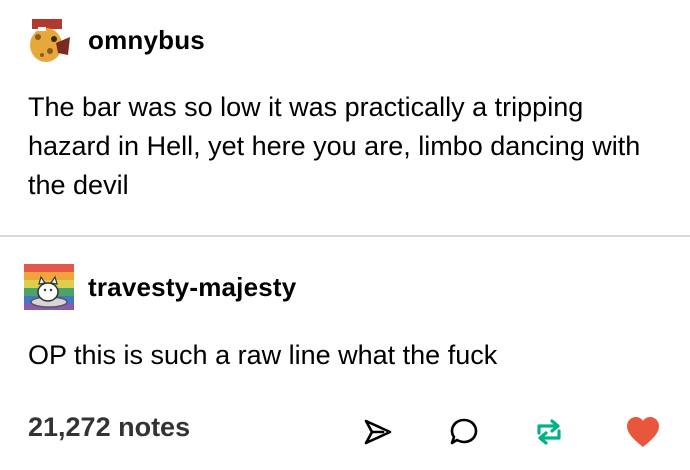 The image size is (690, 470). I want to click on share-icon, so click(378, 432).